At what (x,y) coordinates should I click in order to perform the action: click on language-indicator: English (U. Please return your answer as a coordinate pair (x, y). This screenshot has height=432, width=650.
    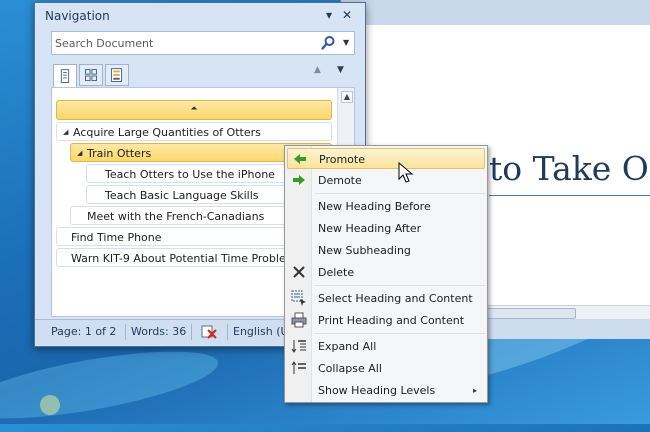
    Looking at the image, I should click on (261, 332).